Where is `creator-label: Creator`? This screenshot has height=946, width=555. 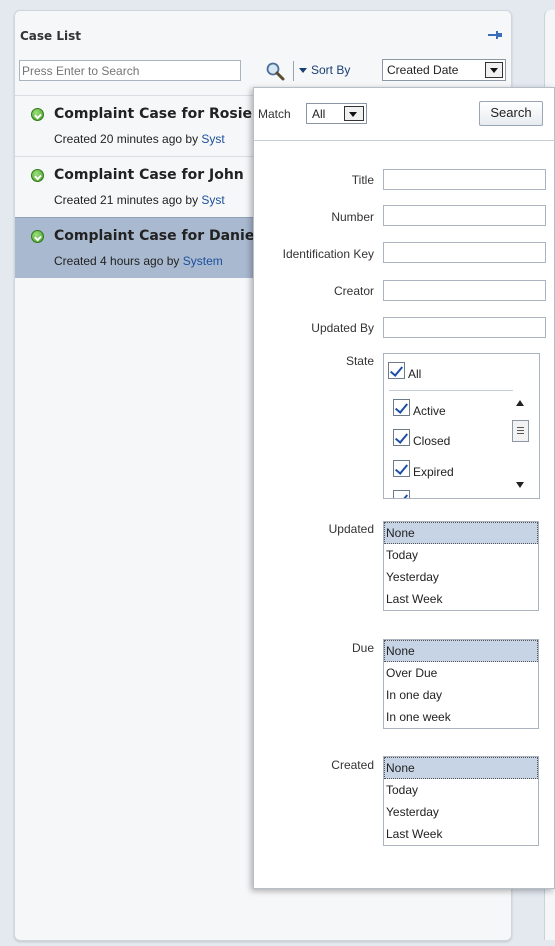
creator-label: Creator is located at coordinates (353, 291).